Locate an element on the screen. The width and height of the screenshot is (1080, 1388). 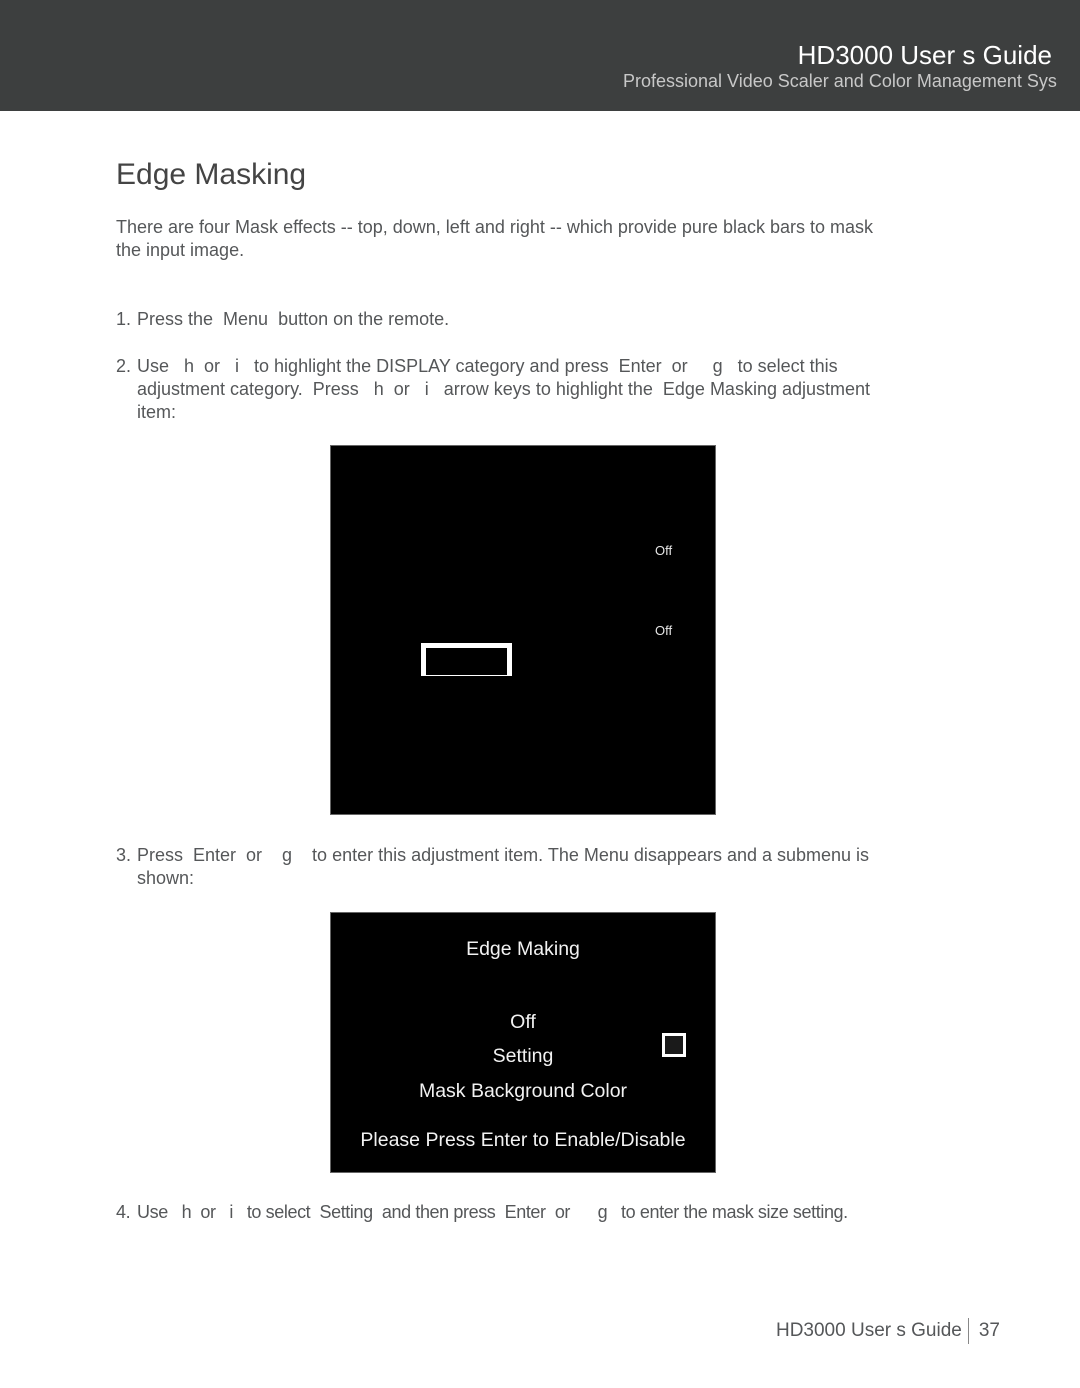
footer-label: HD3000 User s Guide is located at coordinates (868, 1330).